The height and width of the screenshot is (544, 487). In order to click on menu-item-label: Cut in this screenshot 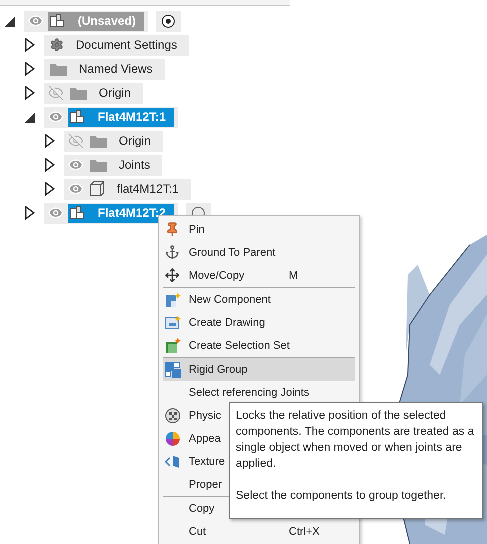, I will do `click(197, 532)`.